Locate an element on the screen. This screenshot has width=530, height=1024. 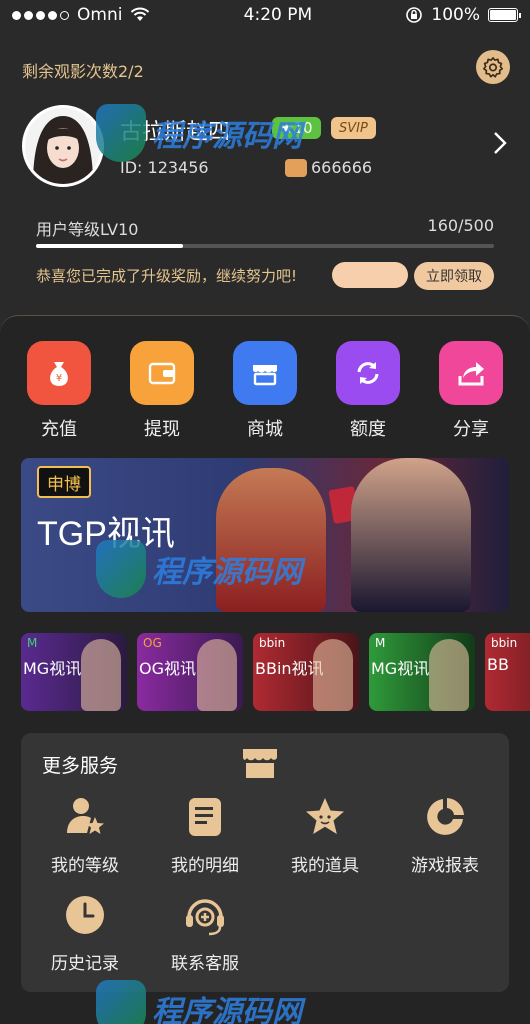
game-card-mg-2: M MG视讯 is located at coordinates (422, 672).